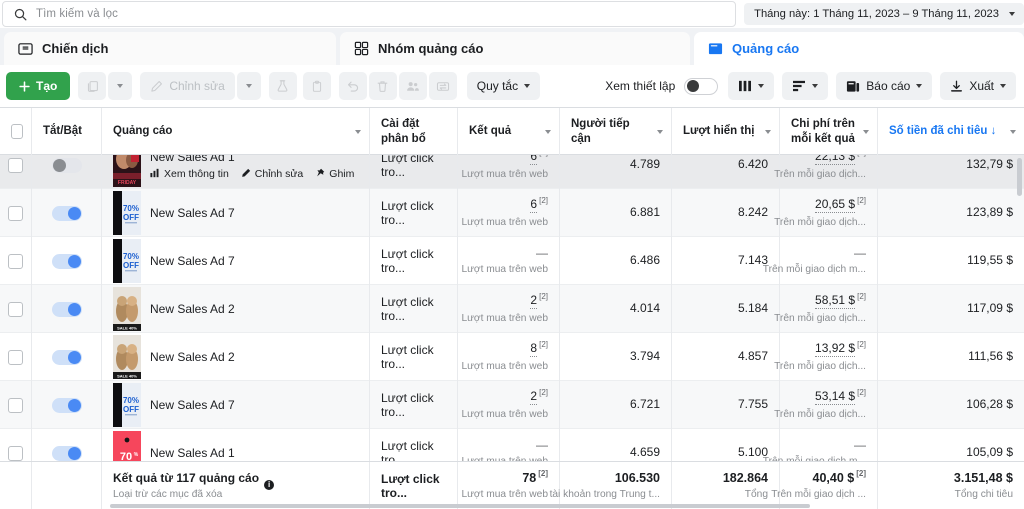 The height and width of the screenshot is (509, 1024). I want to click on horizontal-scrollbar-thumb, so click(460, 506).